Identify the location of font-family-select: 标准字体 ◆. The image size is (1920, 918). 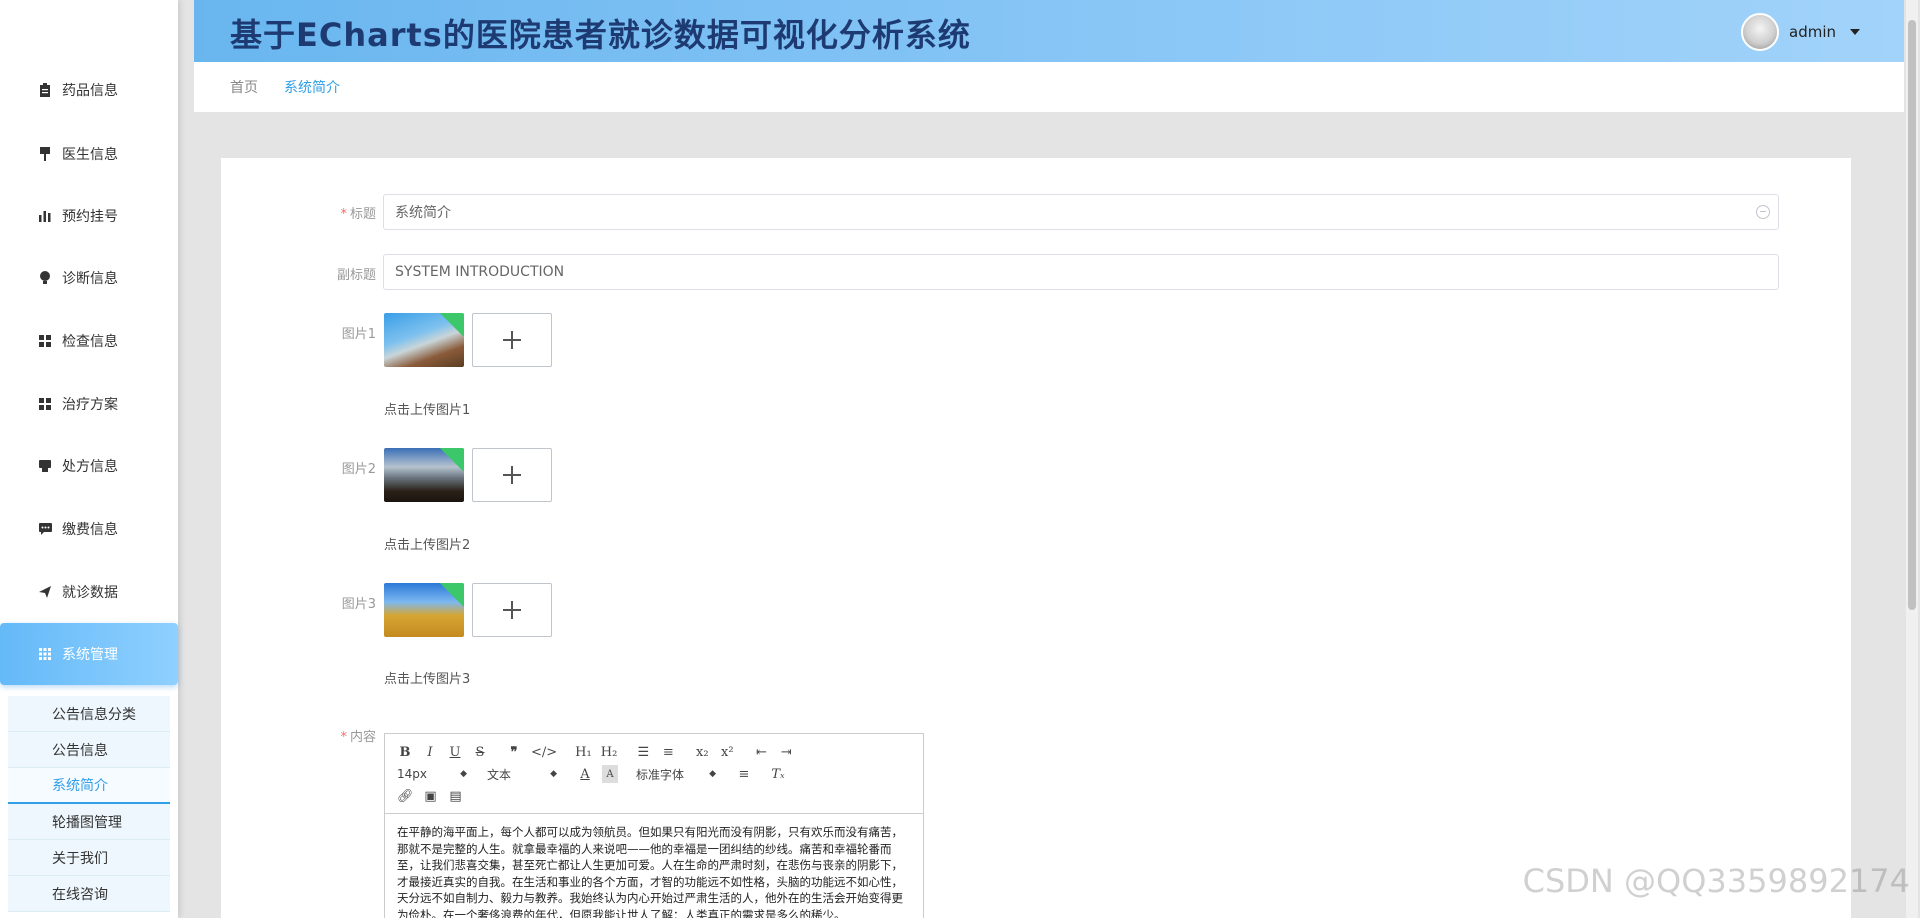
(676, 774).